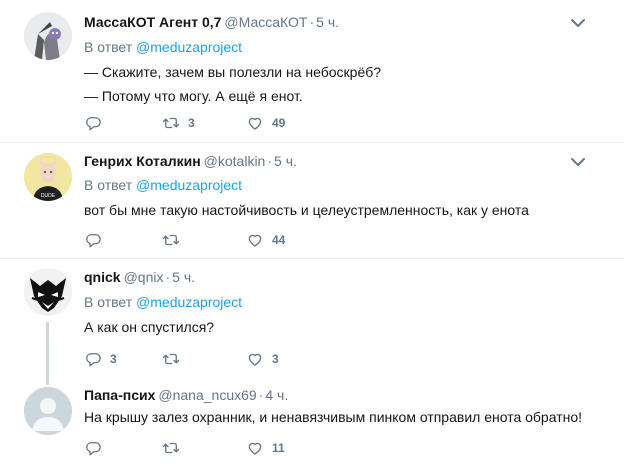 This screenshot has height=465, width=624. What do you see at coordinates (47, 353) in the screenshot?
I see `thread-connector` at bounding box center [47, 353].